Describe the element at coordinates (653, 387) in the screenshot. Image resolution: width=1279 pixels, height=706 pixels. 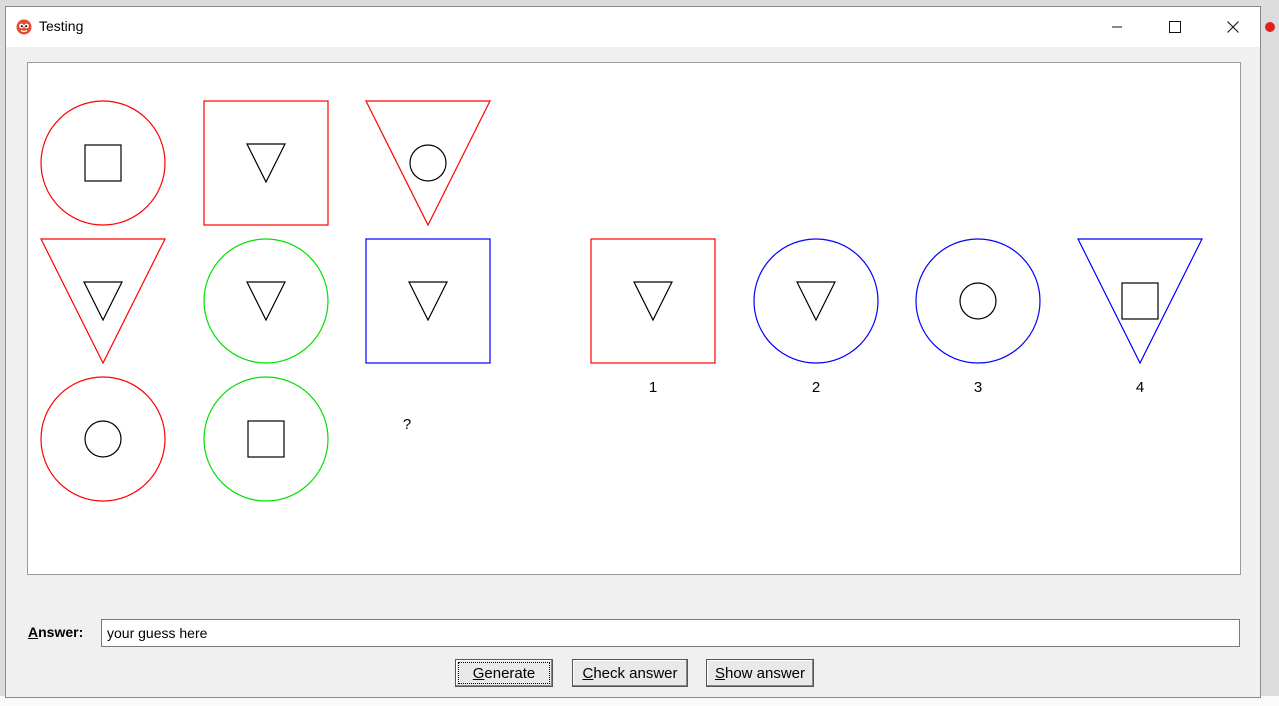
I see `option-label-1: 1` at that location.